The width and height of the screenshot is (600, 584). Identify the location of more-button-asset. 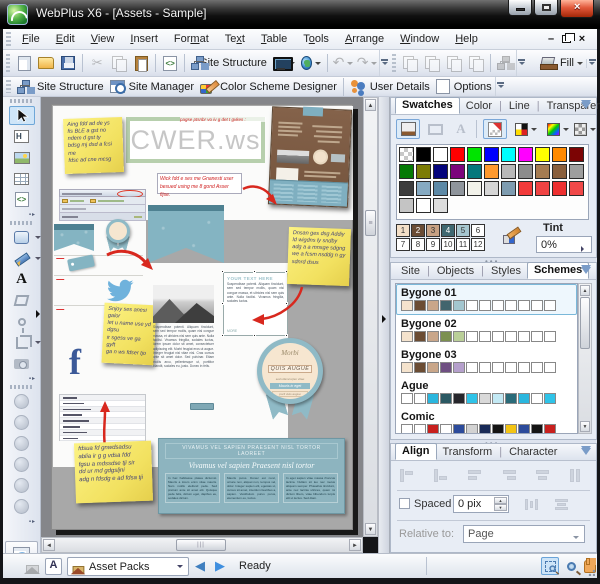
(202, 406).